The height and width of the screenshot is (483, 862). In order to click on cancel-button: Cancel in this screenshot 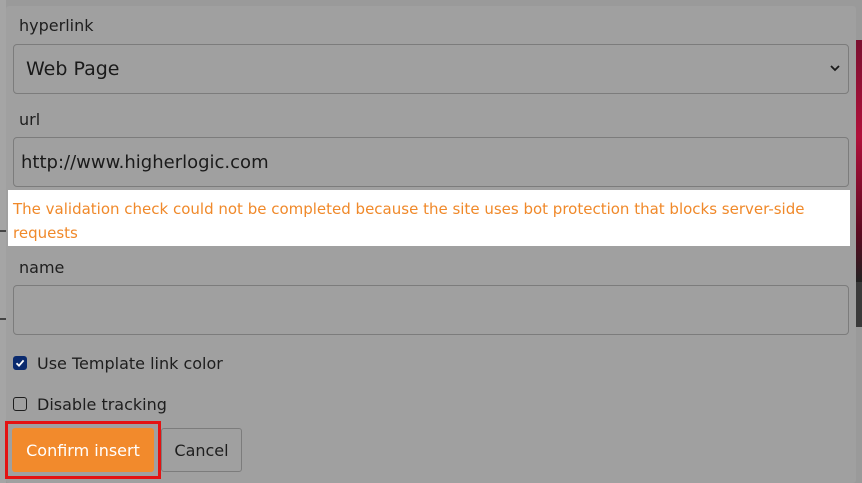, I will do `click(201, 450)`.